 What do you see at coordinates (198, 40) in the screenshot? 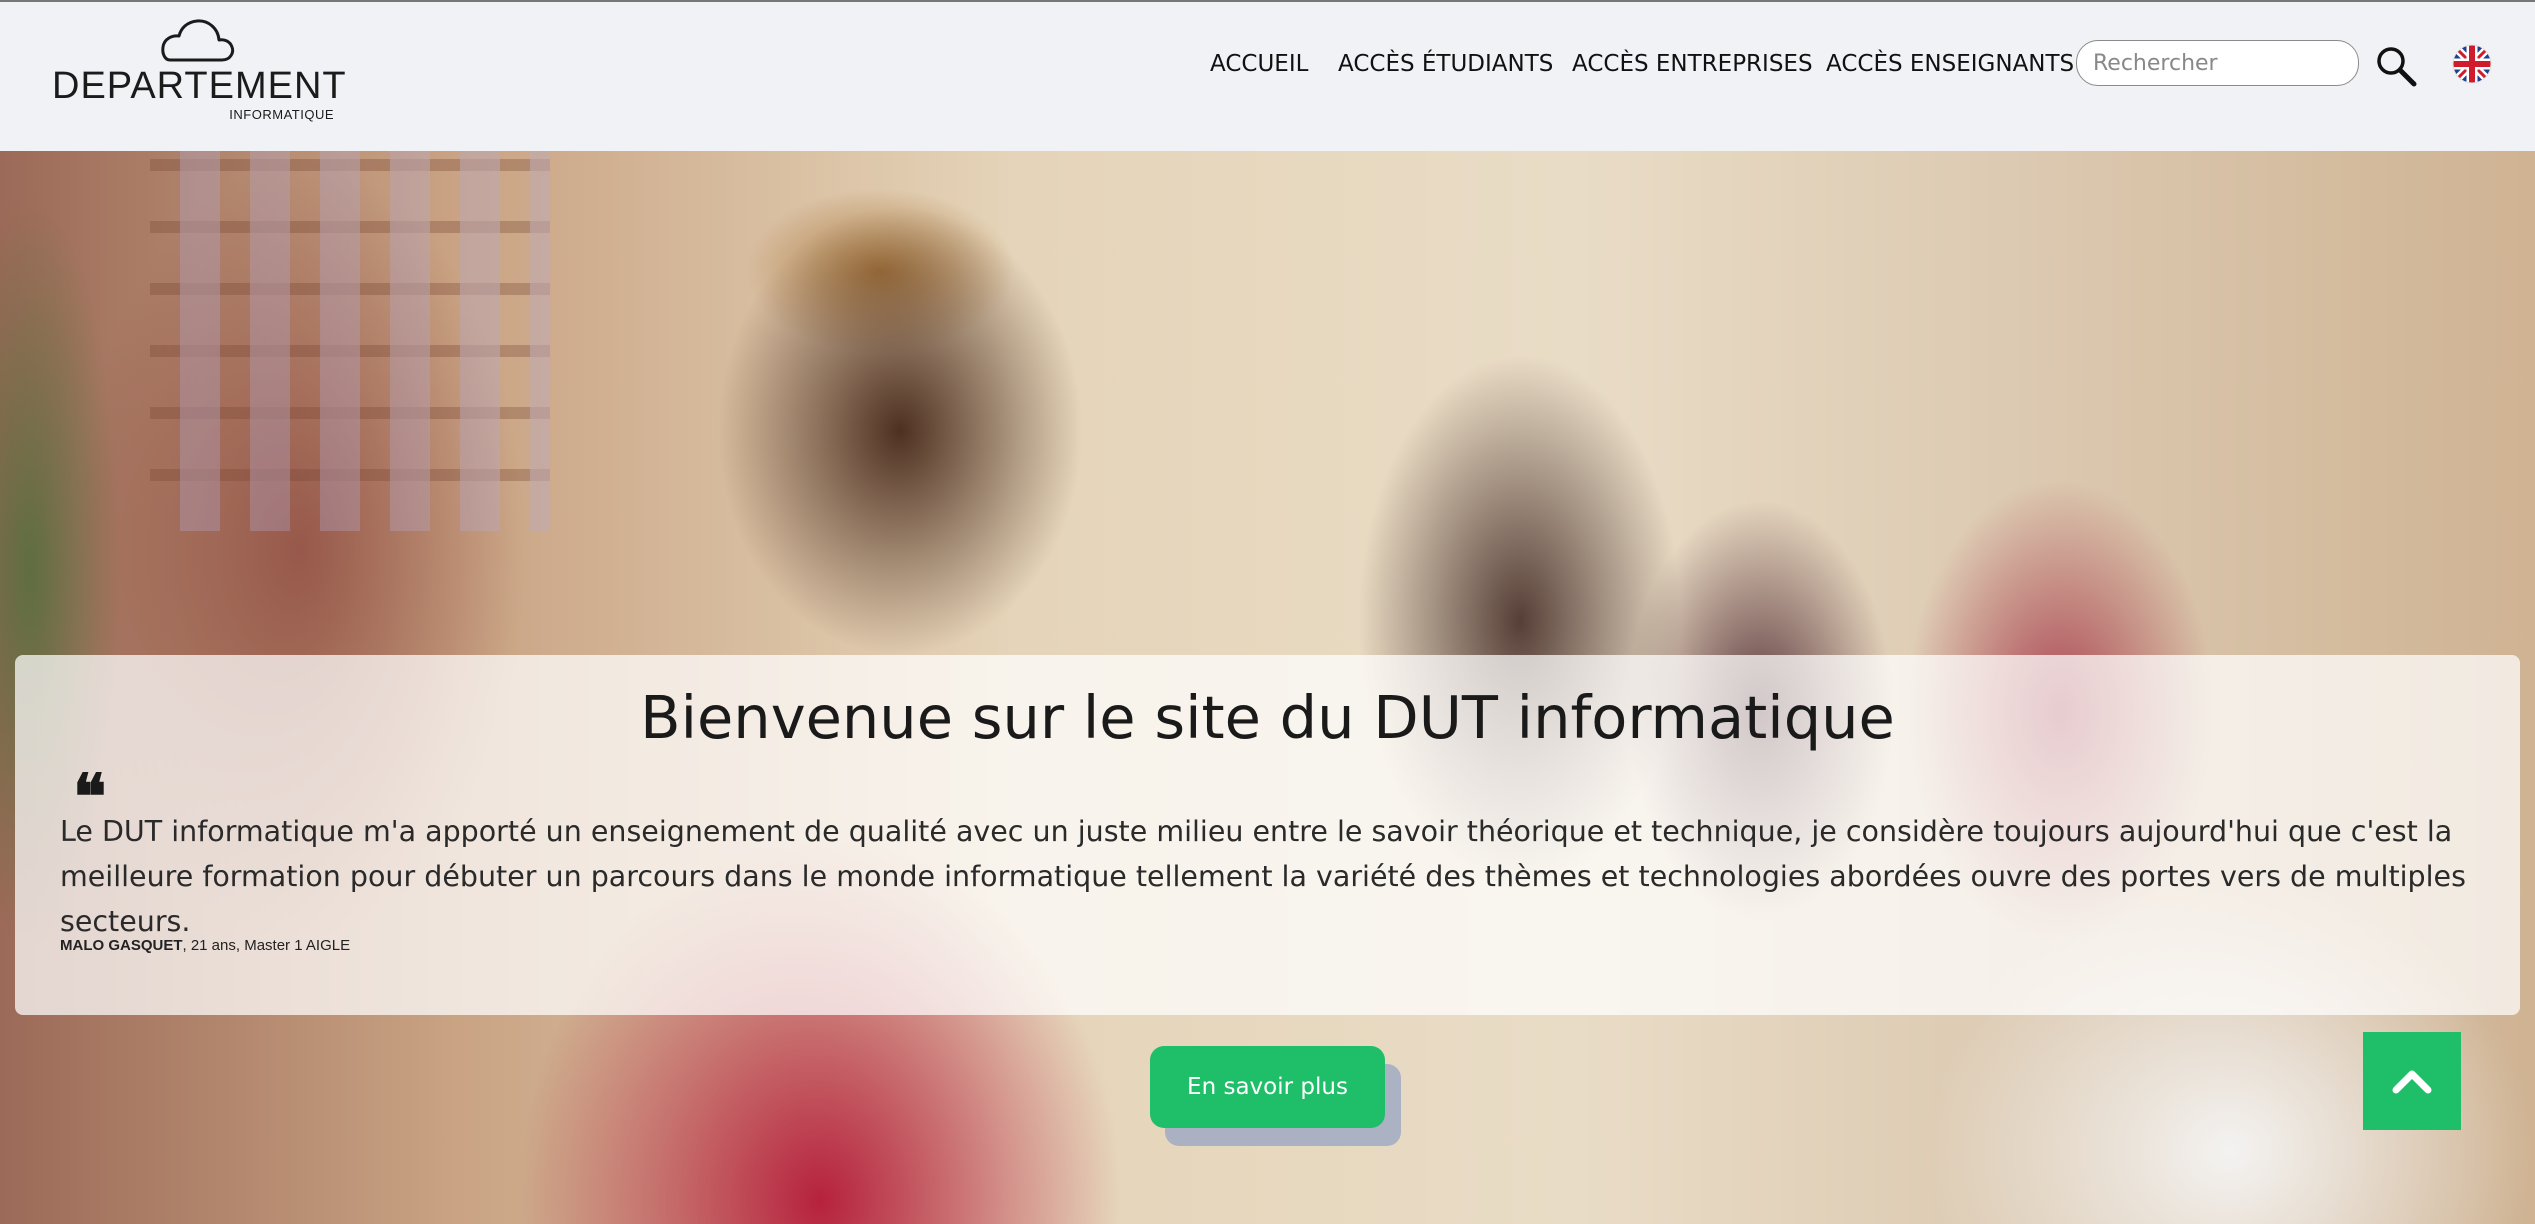
I see `cloud-icon` at bounding box center [198, 40].